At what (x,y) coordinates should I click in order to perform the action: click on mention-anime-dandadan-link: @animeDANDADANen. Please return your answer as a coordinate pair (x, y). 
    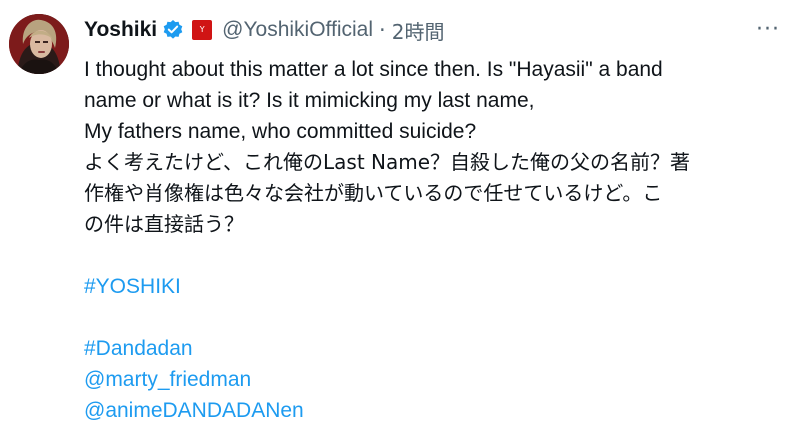
    Looking at the image, I should click on (194, 410).